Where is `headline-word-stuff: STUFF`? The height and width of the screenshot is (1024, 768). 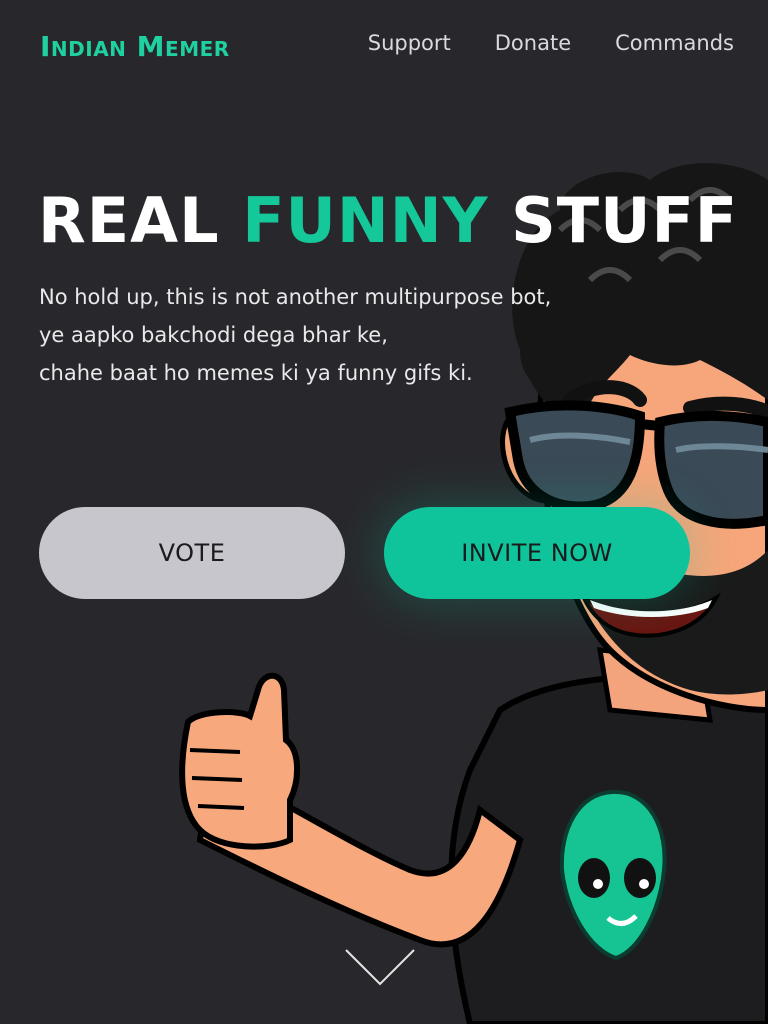
headline-word-stuff: STUFF is located at coordinates (625, 220).